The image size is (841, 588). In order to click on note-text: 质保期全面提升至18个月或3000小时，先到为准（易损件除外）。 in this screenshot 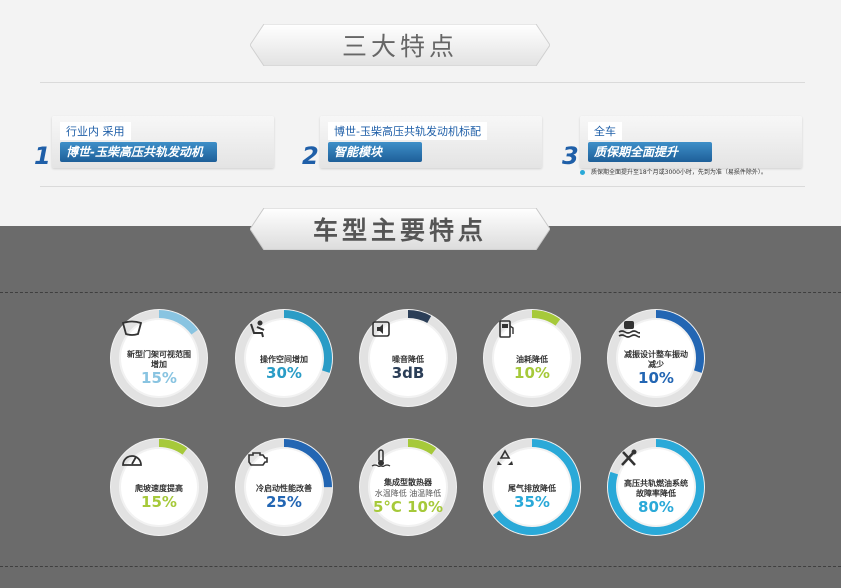, I will do `click(679, 172)`.